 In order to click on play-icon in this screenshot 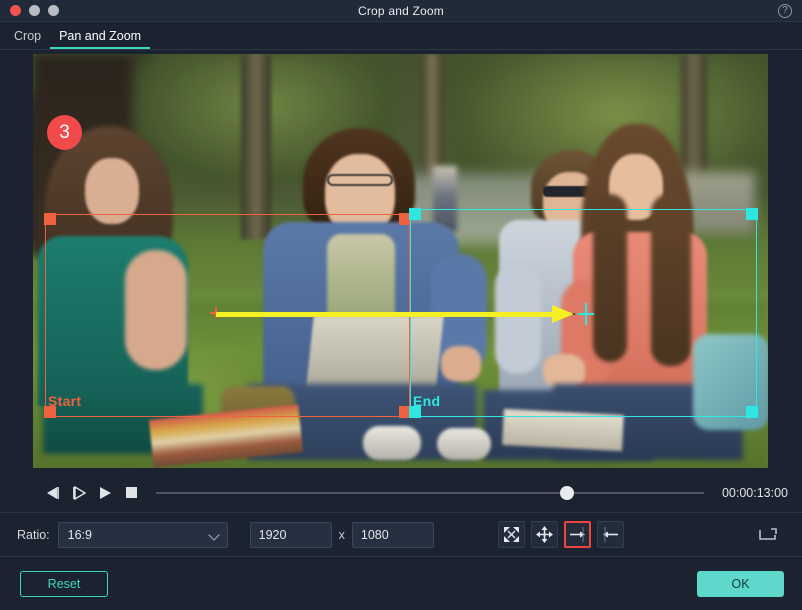, I will do `click(105, 493)`.